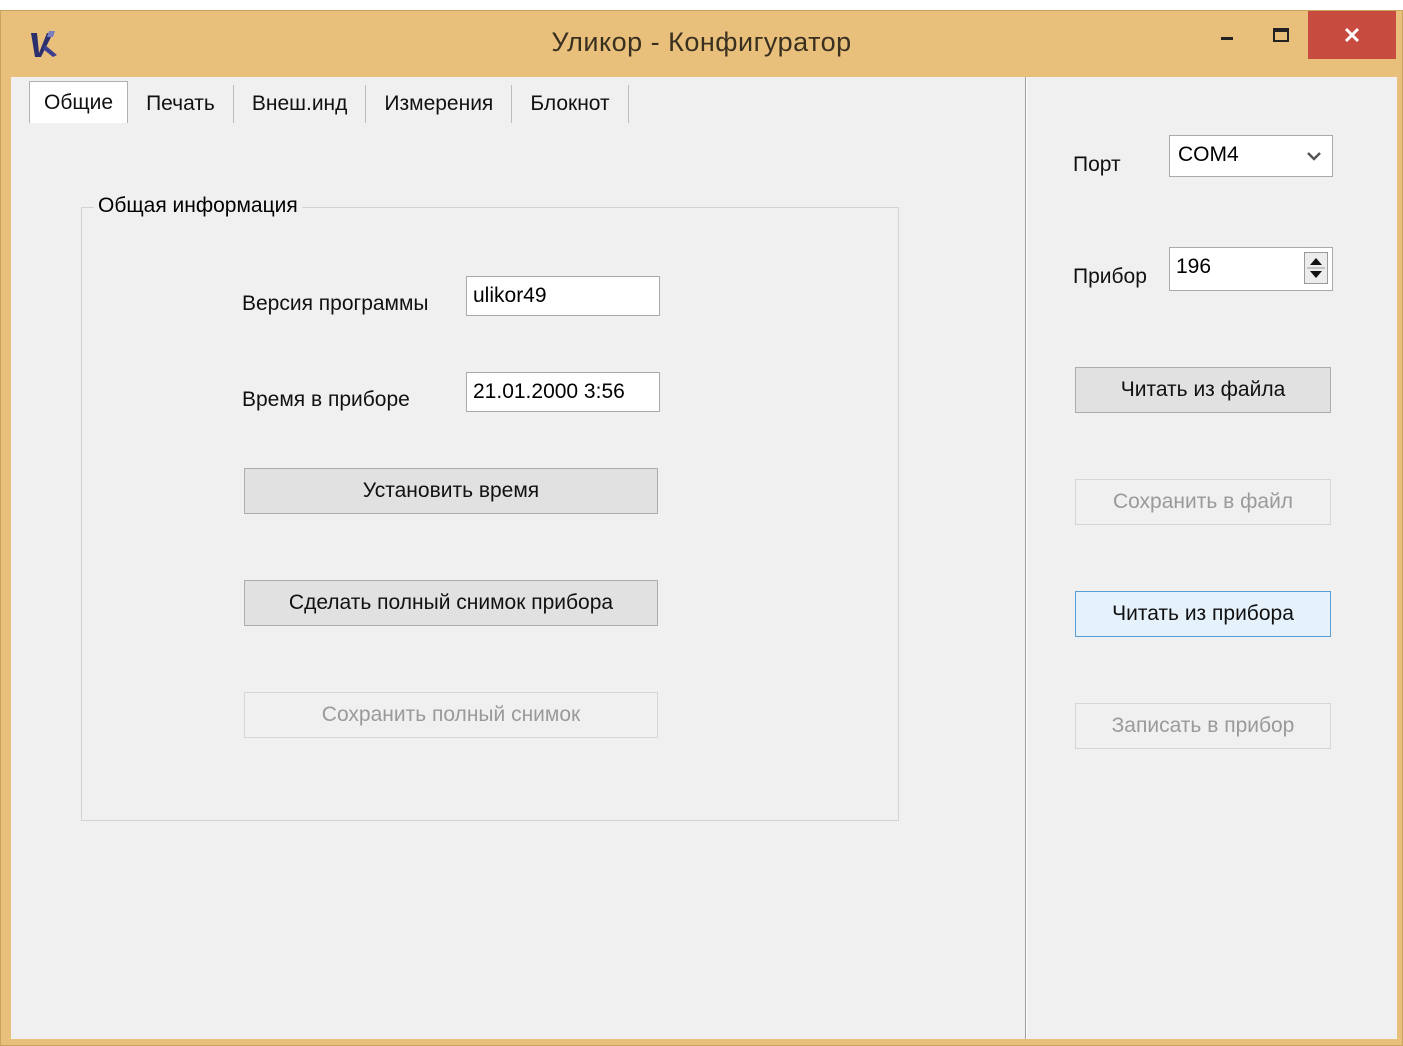 The height and width of the screenshot is (1046, 1403). Describe the element at coordinates (563, 392) in the screenshot. I see `device-time-field: 21.01.2000 3:56` at that location.